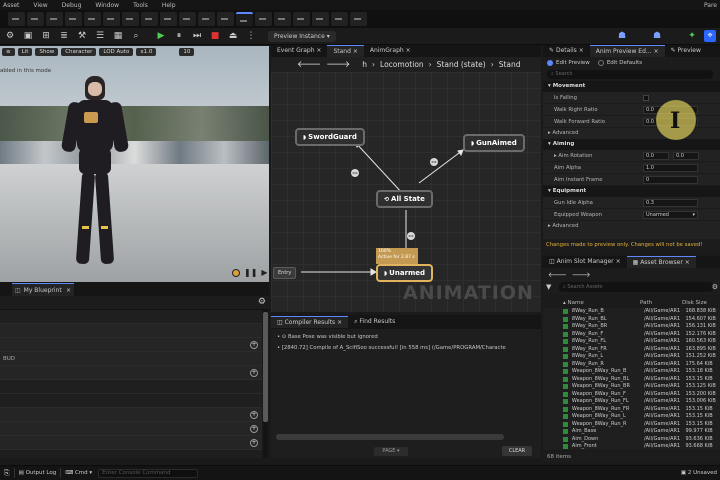  I want to click on options-icon: ⋮, so click(251, 36).